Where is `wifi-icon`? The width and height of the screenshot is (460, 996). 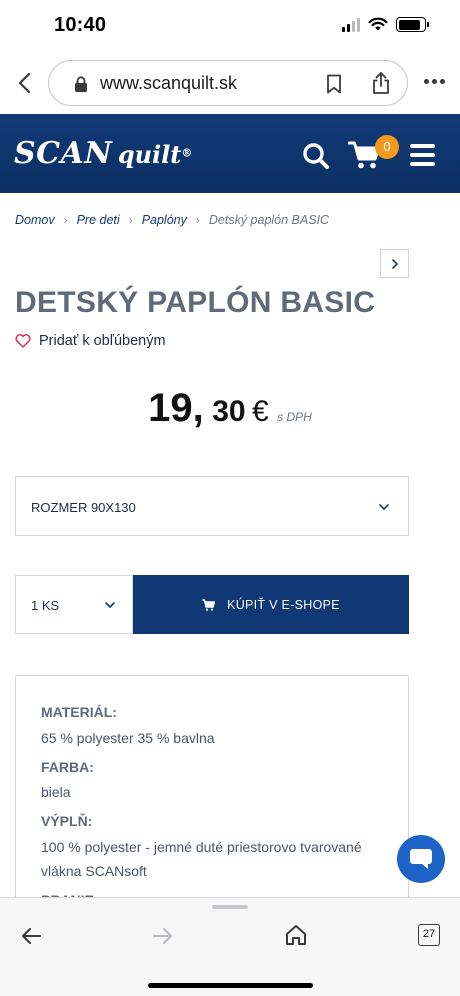 wifi-icon is located at coordinates (378, 24).